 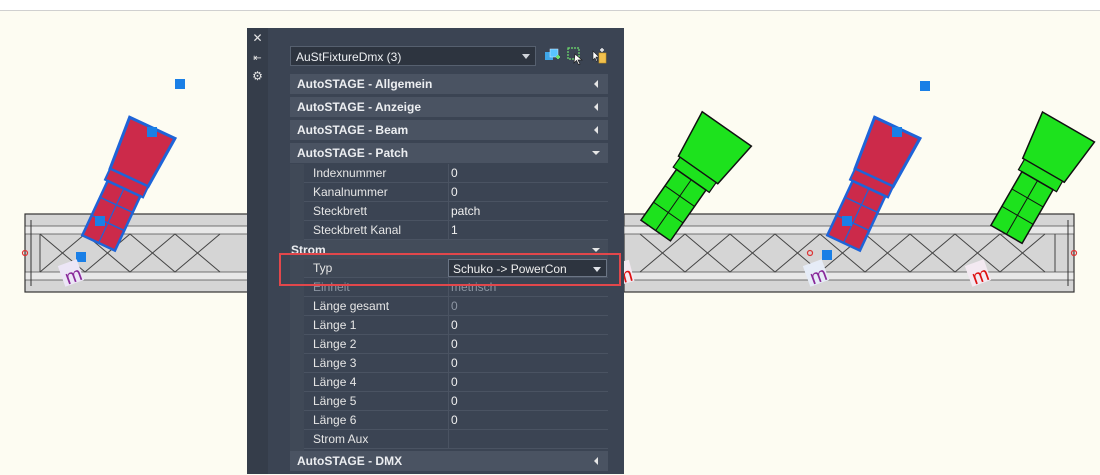 I want to click on prop-row-laenge-3: Länge 3 0, so click(x=456, y=363).